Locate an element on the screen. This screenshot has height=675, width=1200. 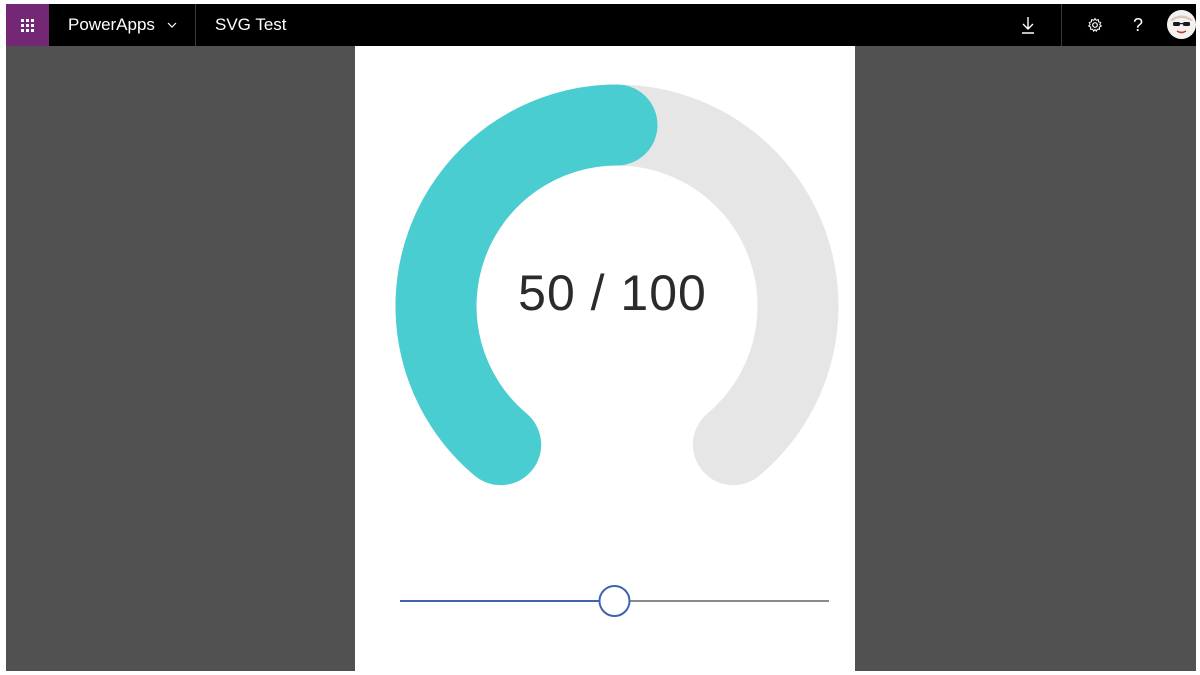
value-slider is located at coordinates (612, 601).